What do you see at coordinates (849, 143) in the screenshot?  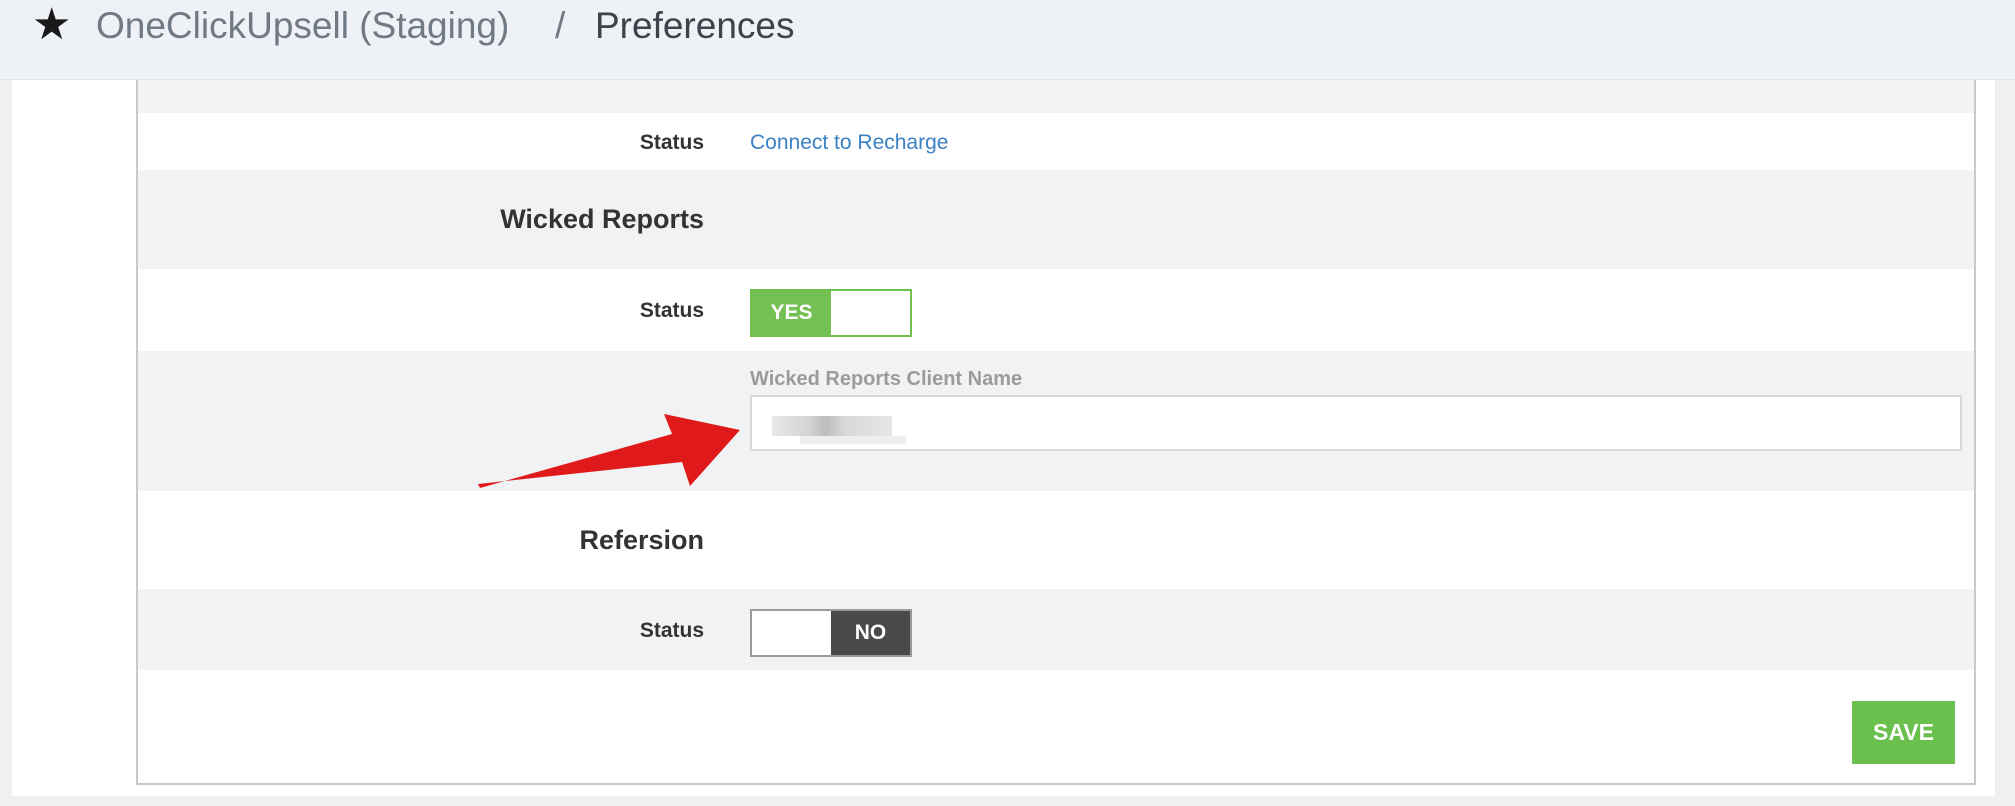 I see `connect-recharge-link: Connect to Recharge` at bounding box center [849, 143].